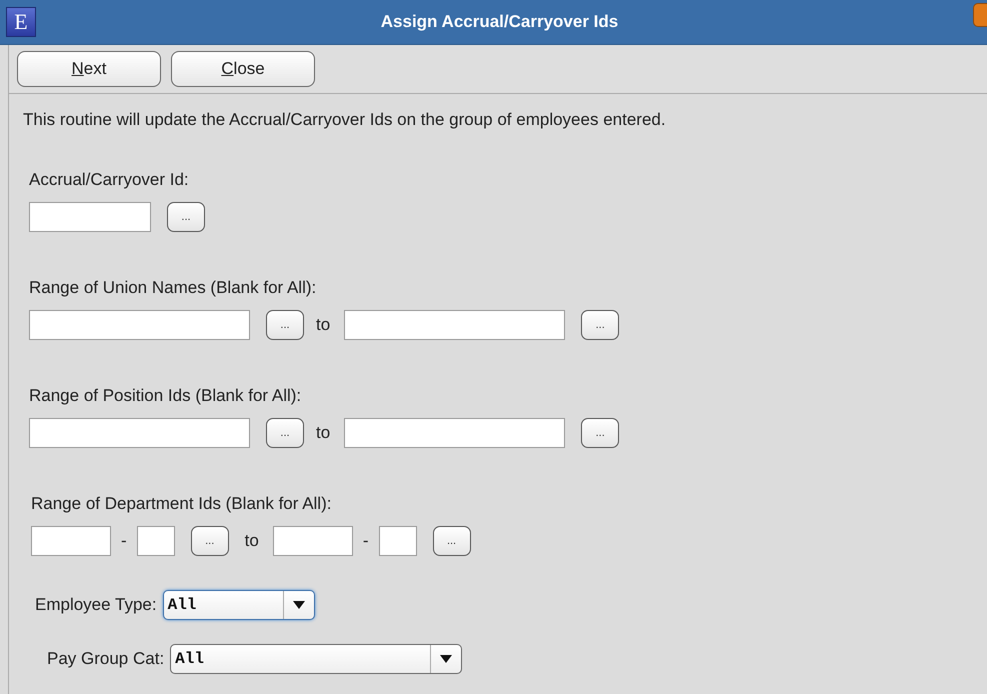  What do you see at coordinates (165, 396) in the screenshot?
I see `field-label: Range of Position Ids (Blank for All):` at bounding box center [165, 396].